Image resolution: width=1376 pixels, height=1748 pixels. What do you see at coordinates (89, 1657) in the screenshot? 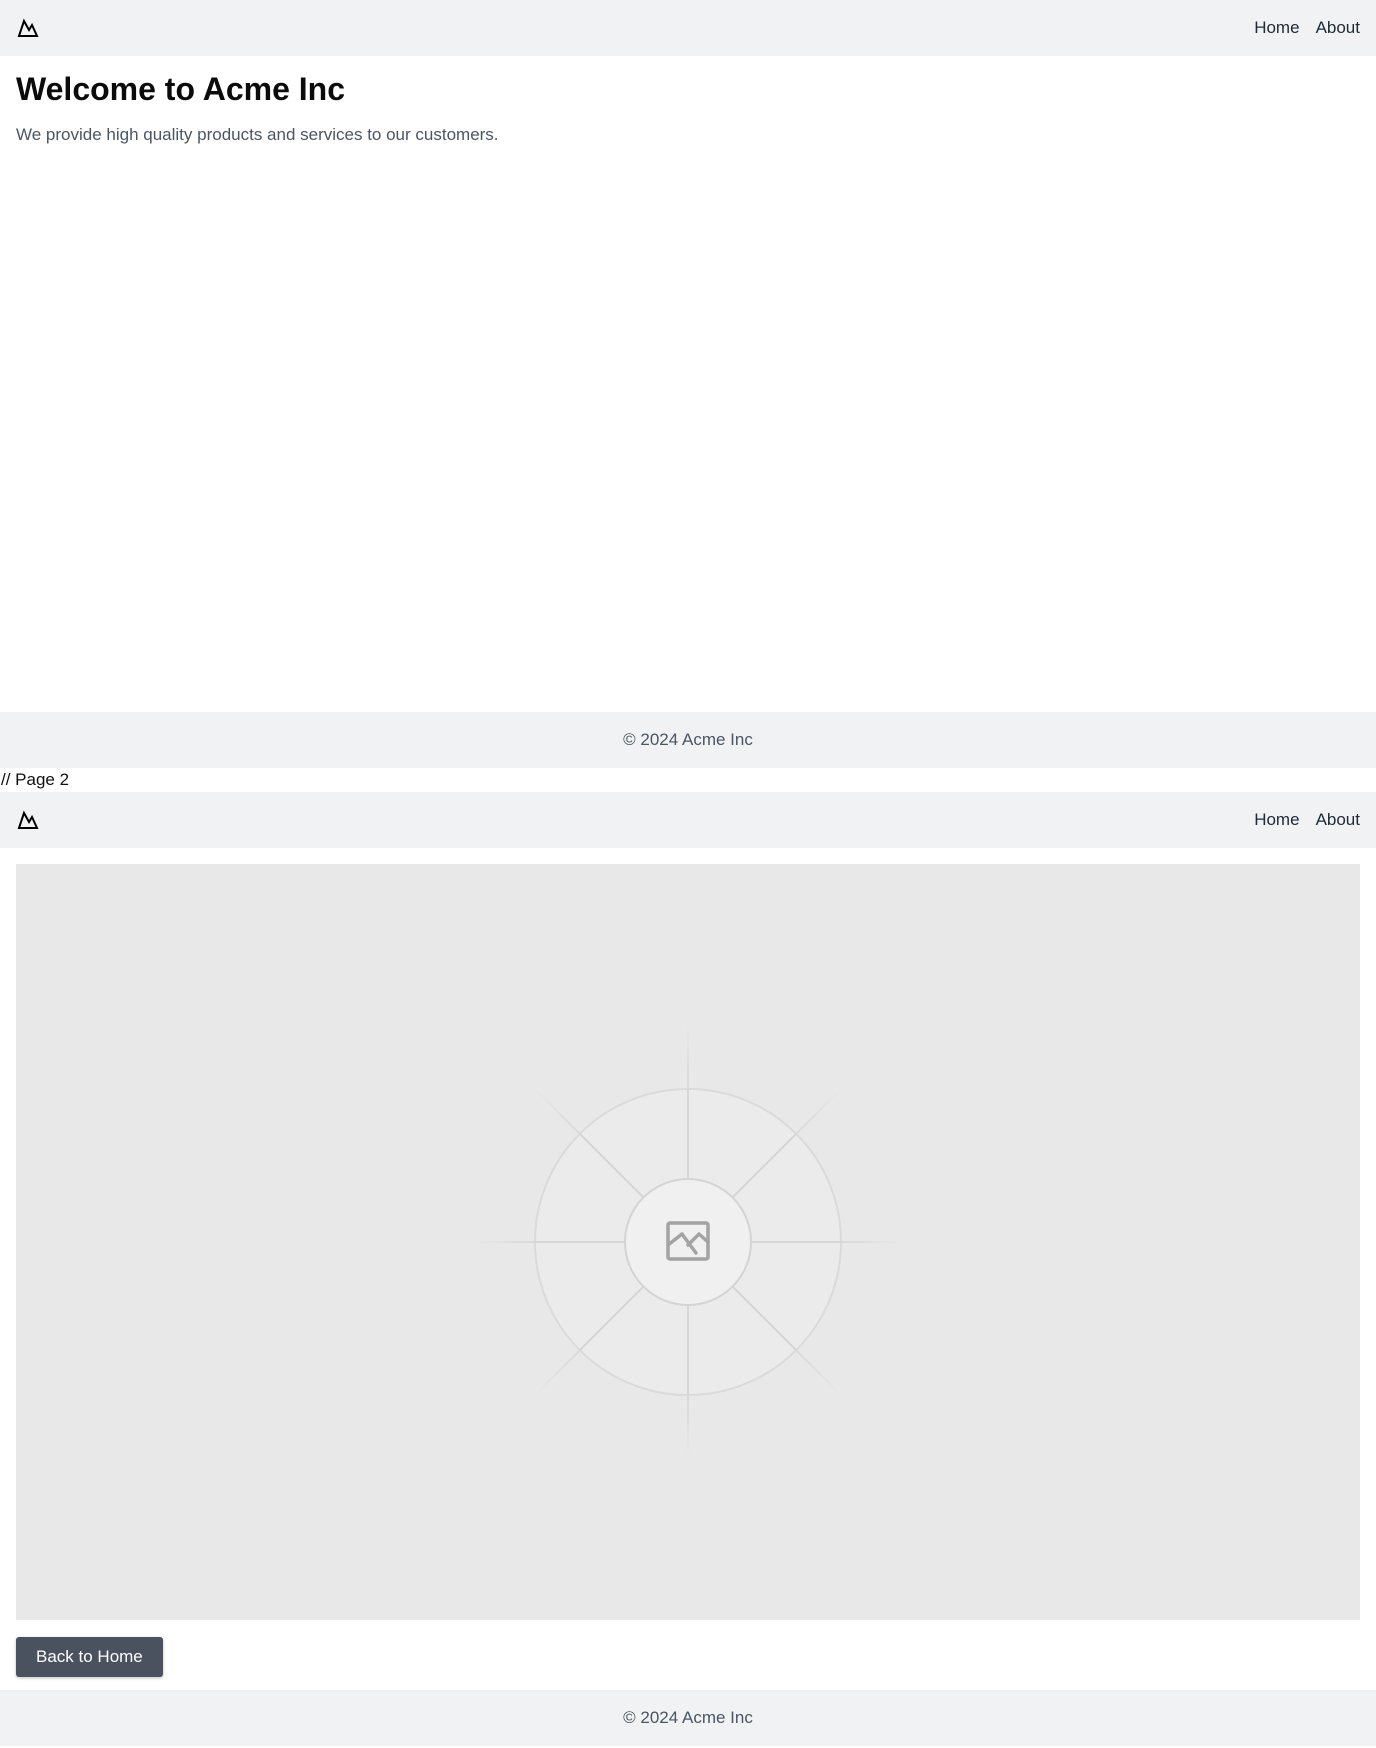
I see `back-to-home-button: Back to Home` at bounding box center [89, 1657].